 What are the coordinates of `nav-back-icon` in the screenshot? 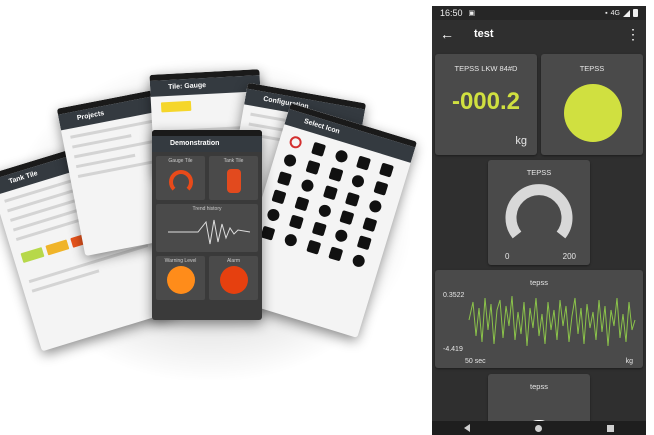 It's located at (467, 428).